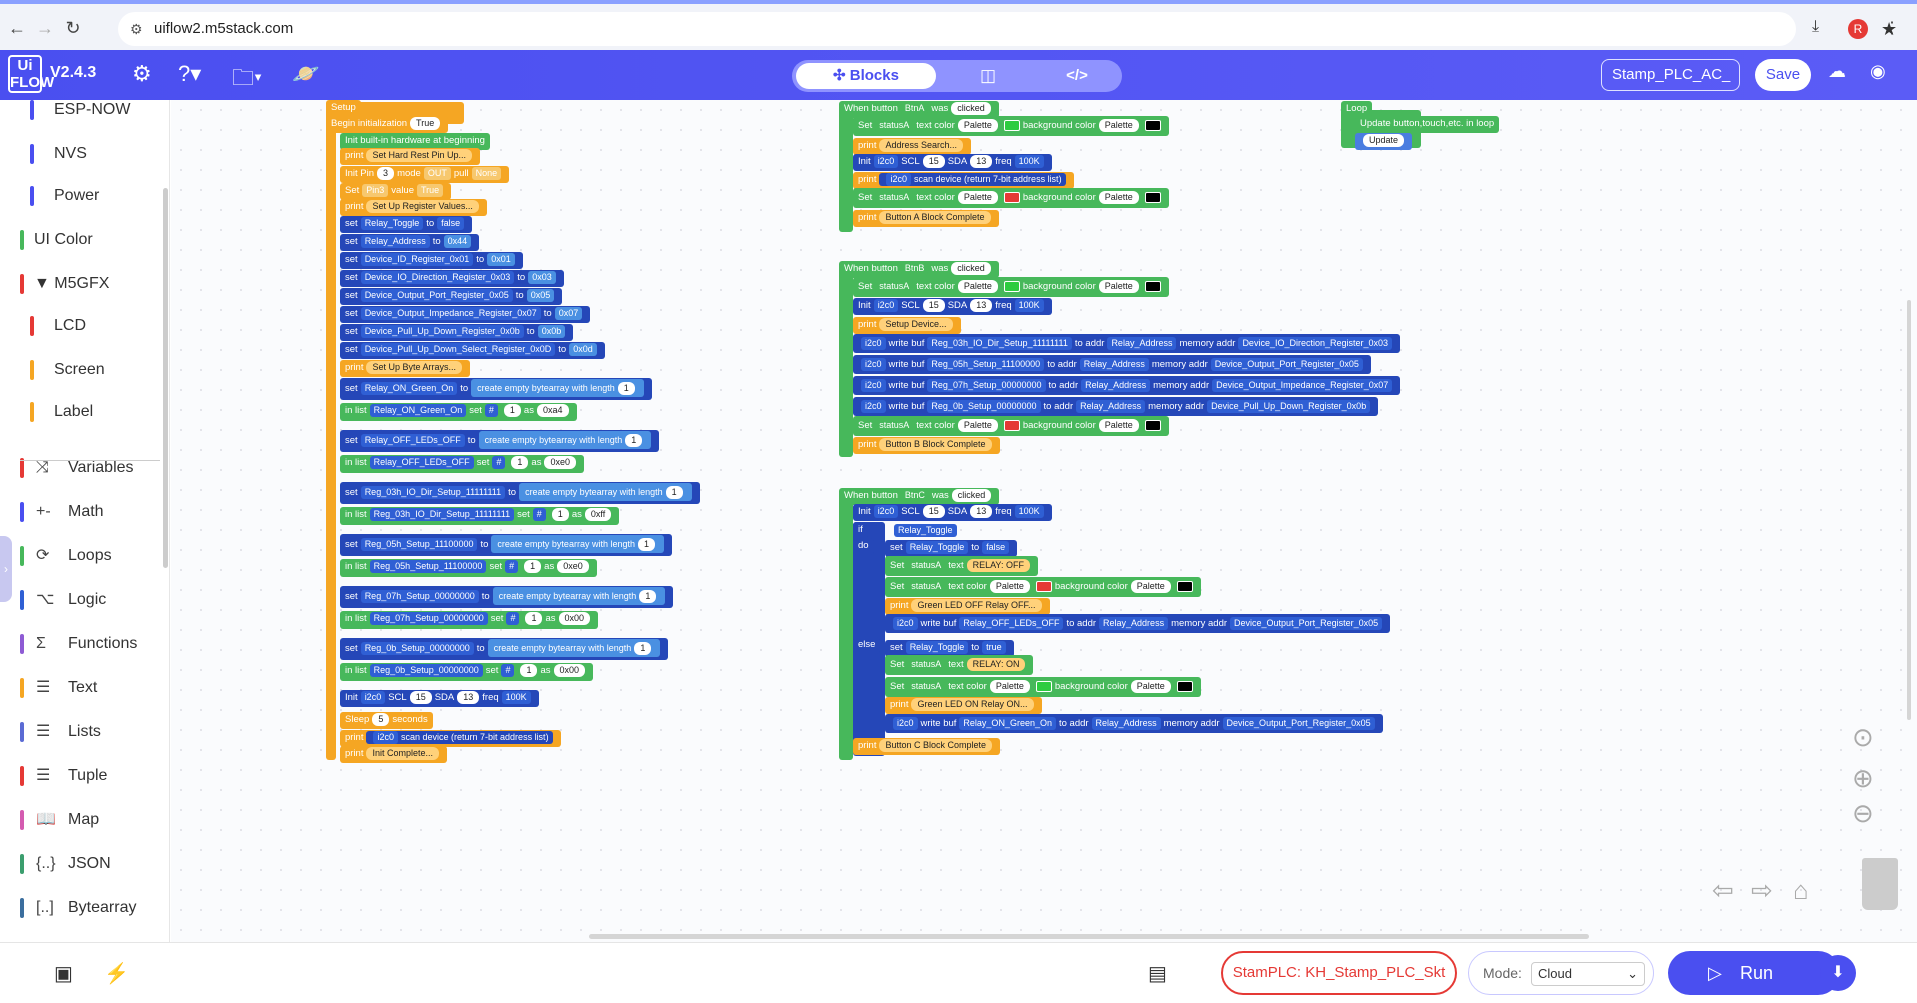  What do you see at coordinates (417, 259) in the screenshot?
I see `variable-dropdown: Device_ID_Register_0x01` at bounding box center [417, 259].